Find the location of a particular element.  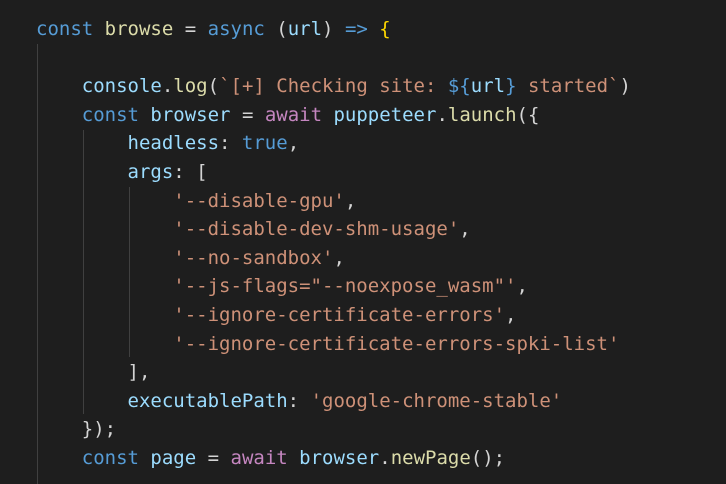

code-token: `[+] Checking site: is located at coordinates (333, 86).